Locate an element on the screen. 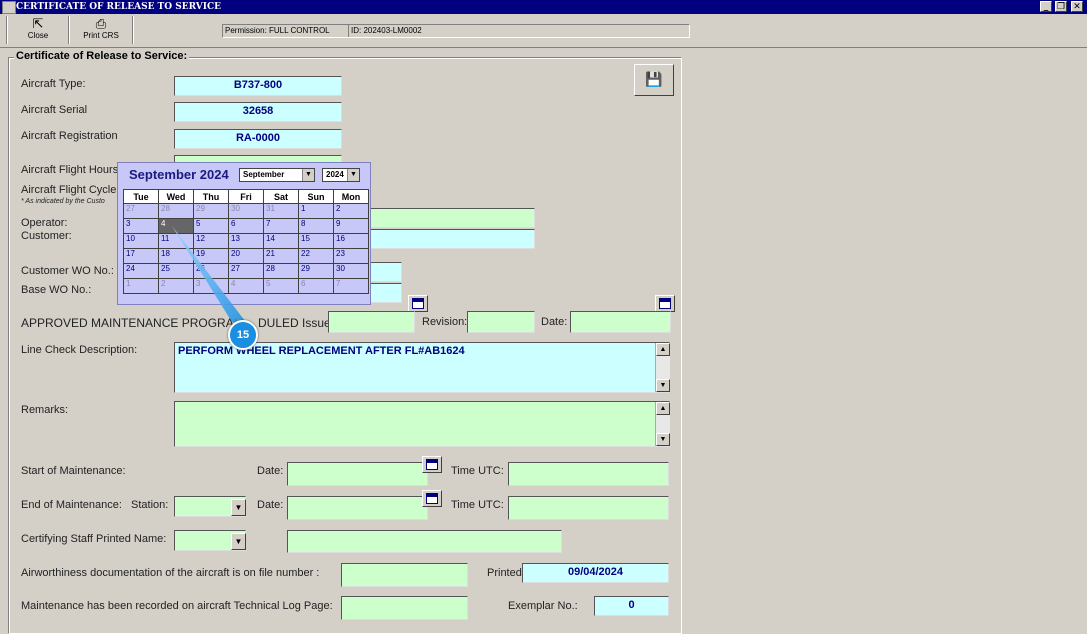 The image size is (1087, 634). amp-calendar-button is located at coordinates (418, 303).